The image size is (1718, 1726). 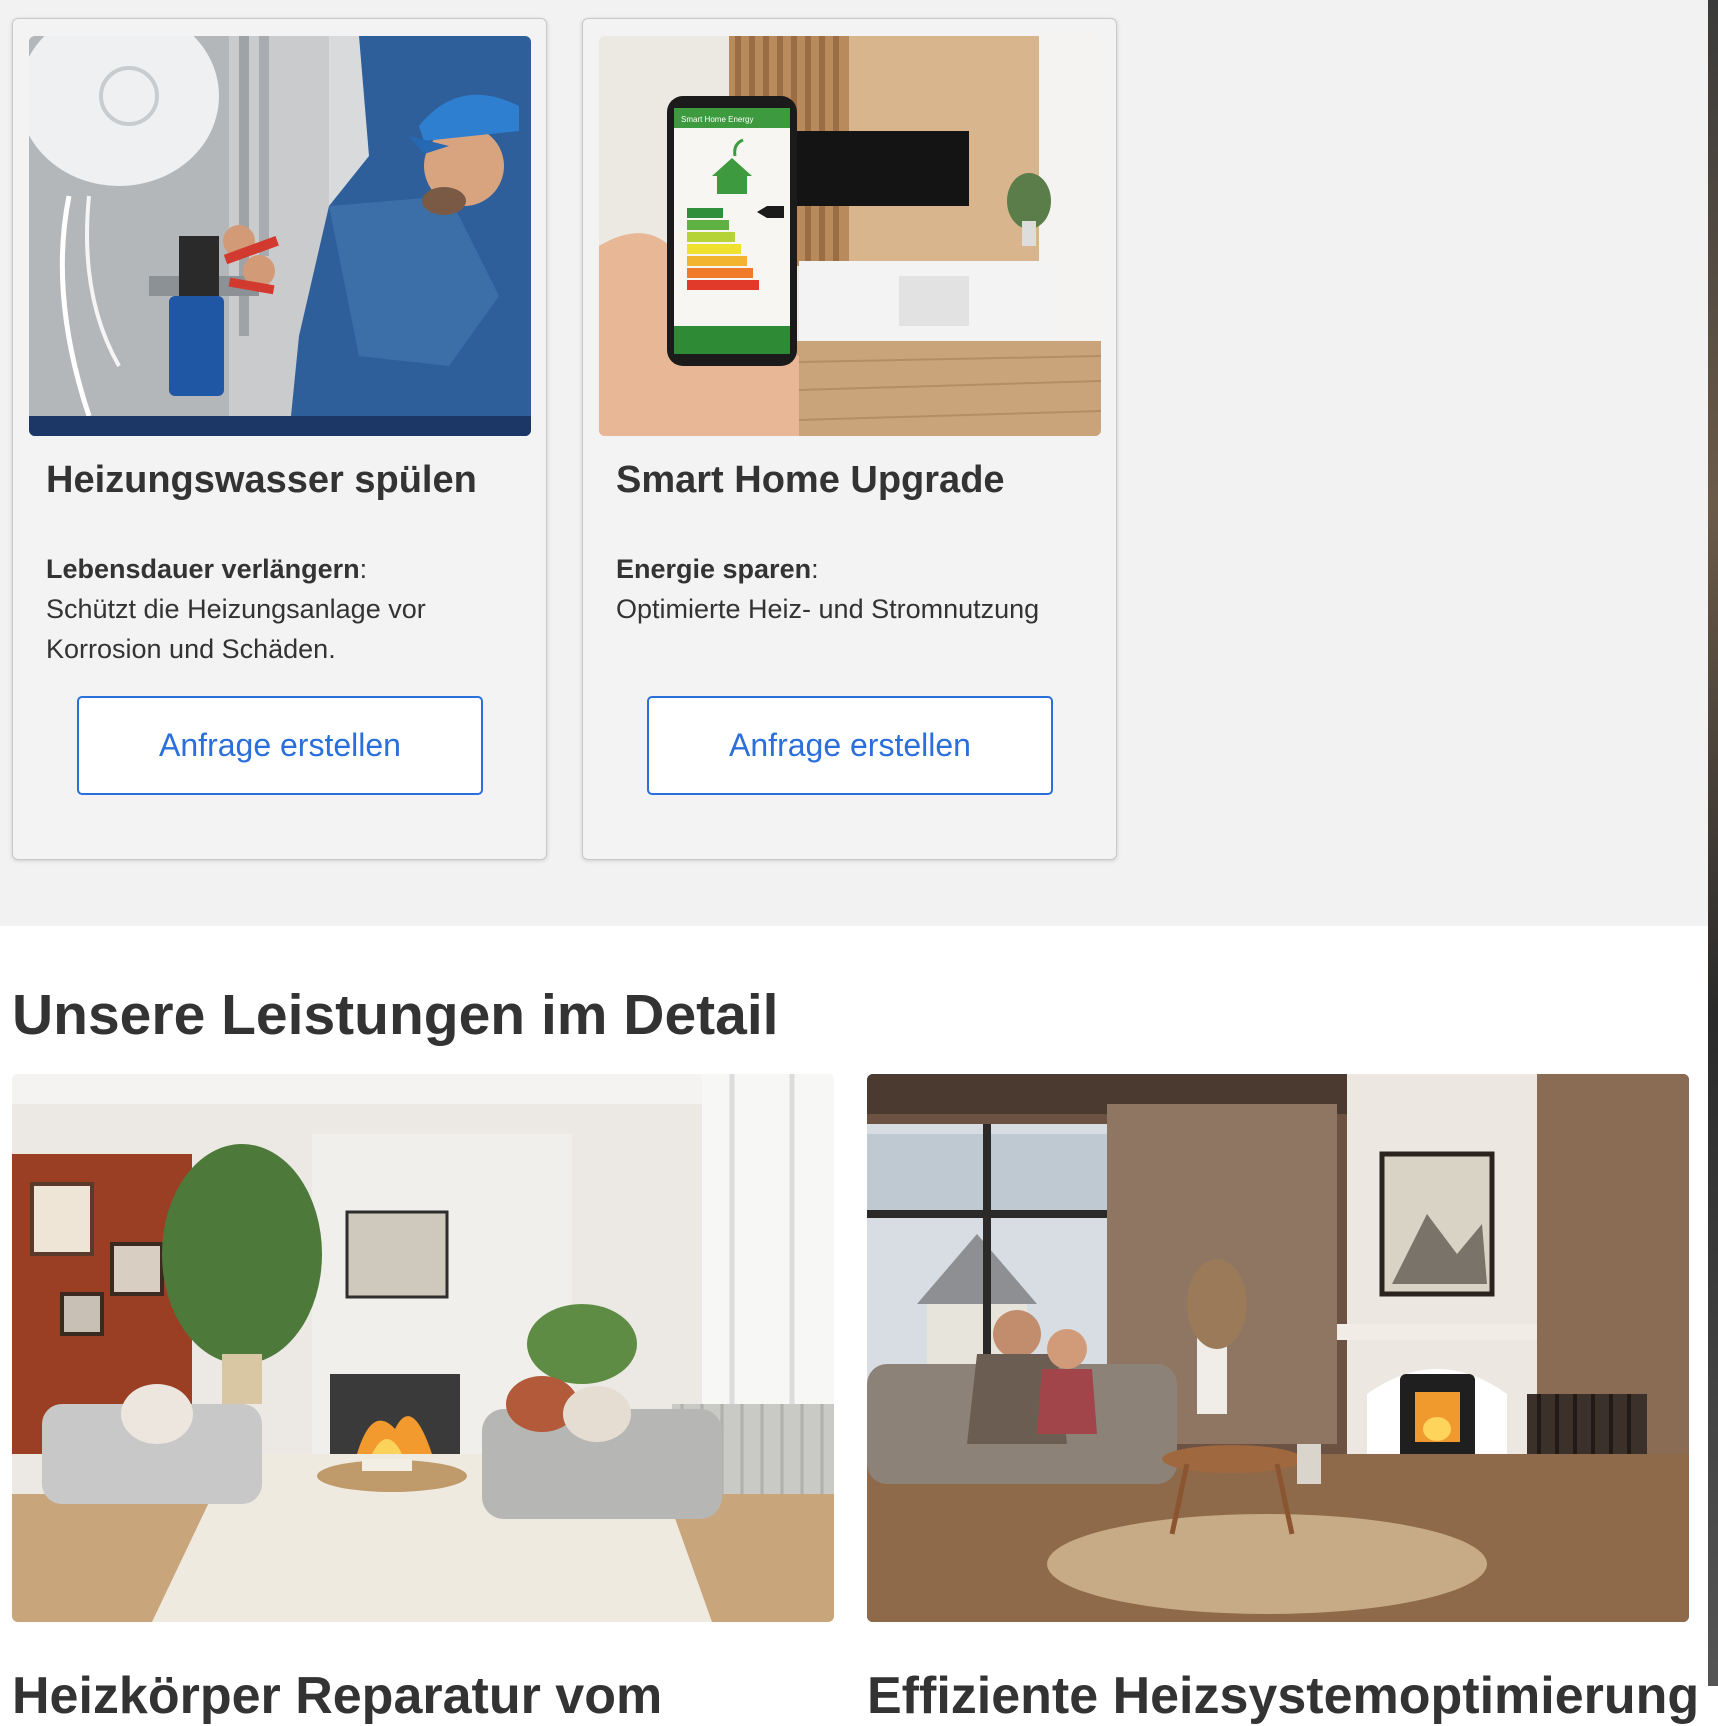 I want to click on smart-home-image: Smart Home Energy, so click(x=850, y=236).